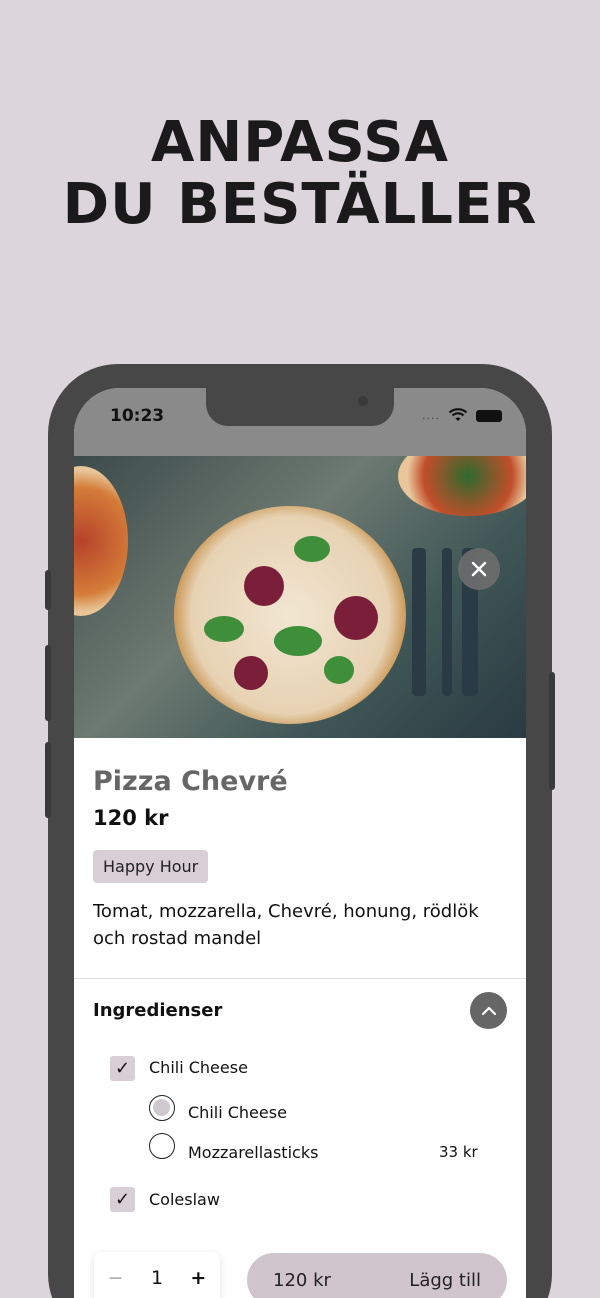  What do you see at coordinates (300, 204) in the screenshot?
I see `headline-line-2: DU BESTÄLLER` at bounding box center [300, 204].